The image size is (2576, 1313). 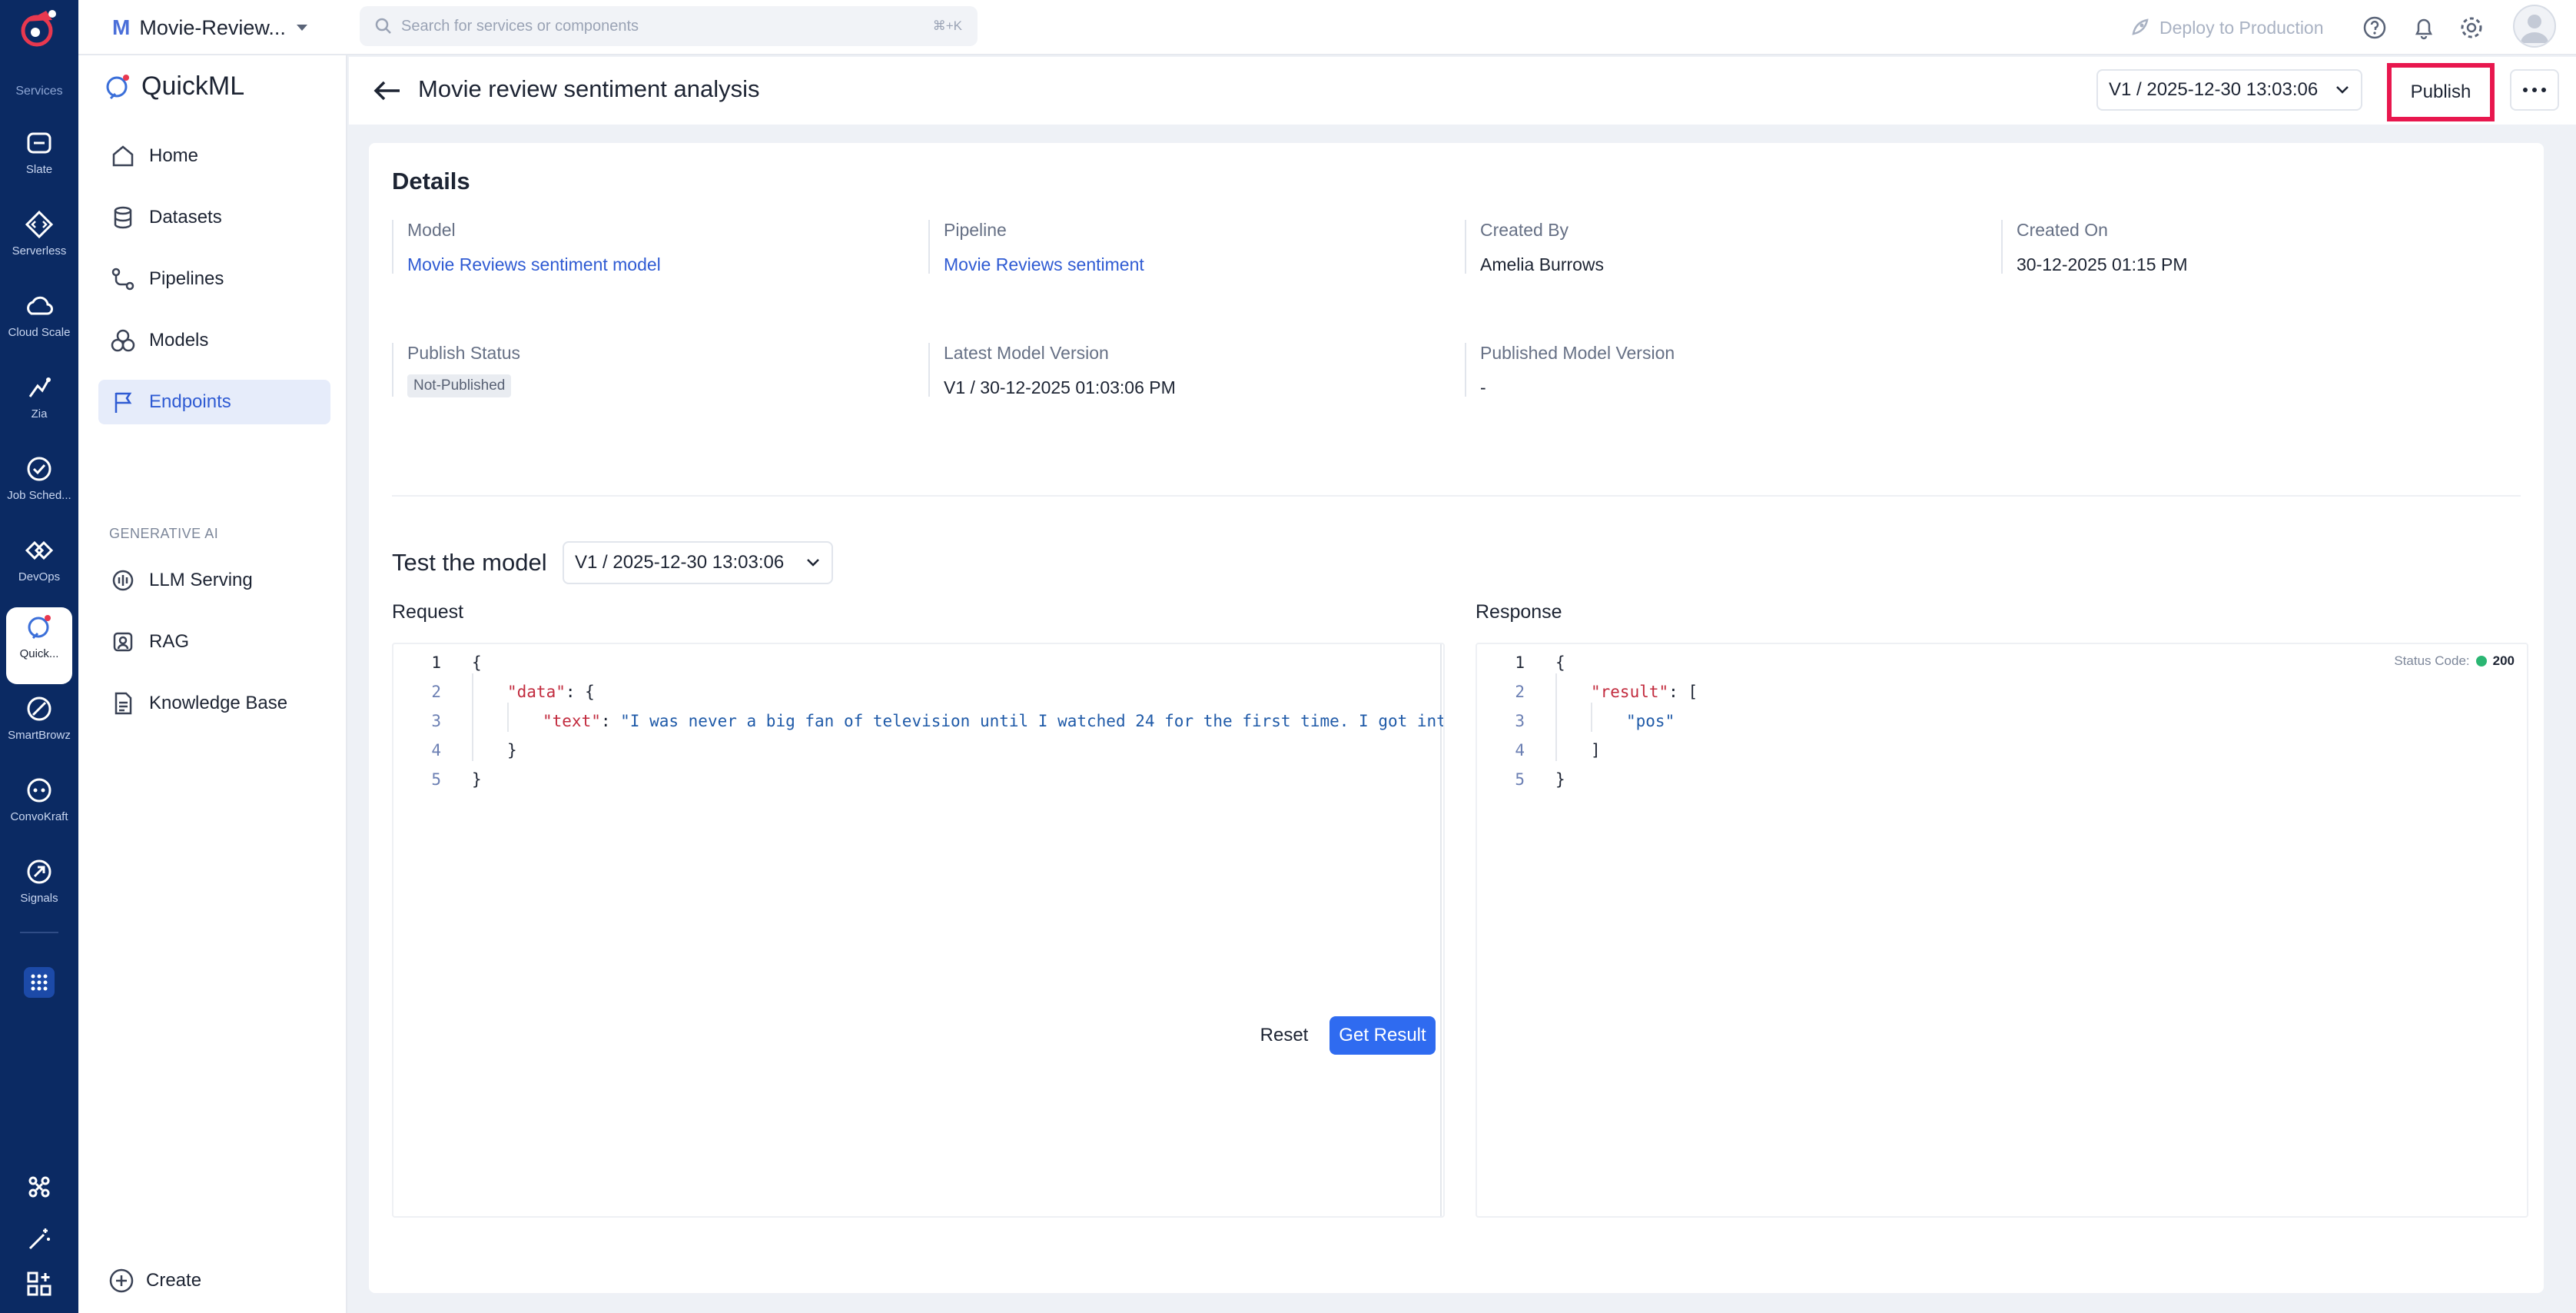 I want to click on document-icon, so click(x=123, y=704).